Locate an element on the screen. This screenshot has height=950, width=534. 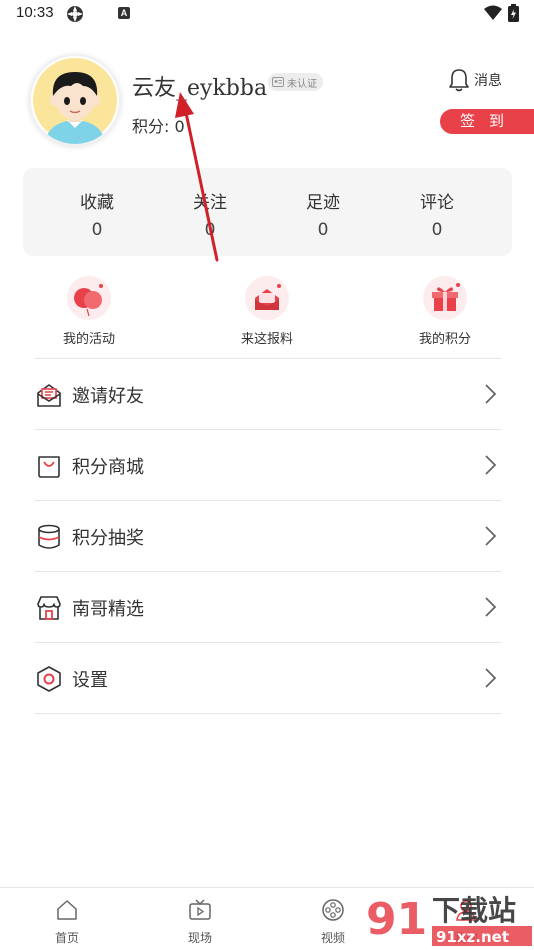
bell-icon is located at coordinates (459, 80).